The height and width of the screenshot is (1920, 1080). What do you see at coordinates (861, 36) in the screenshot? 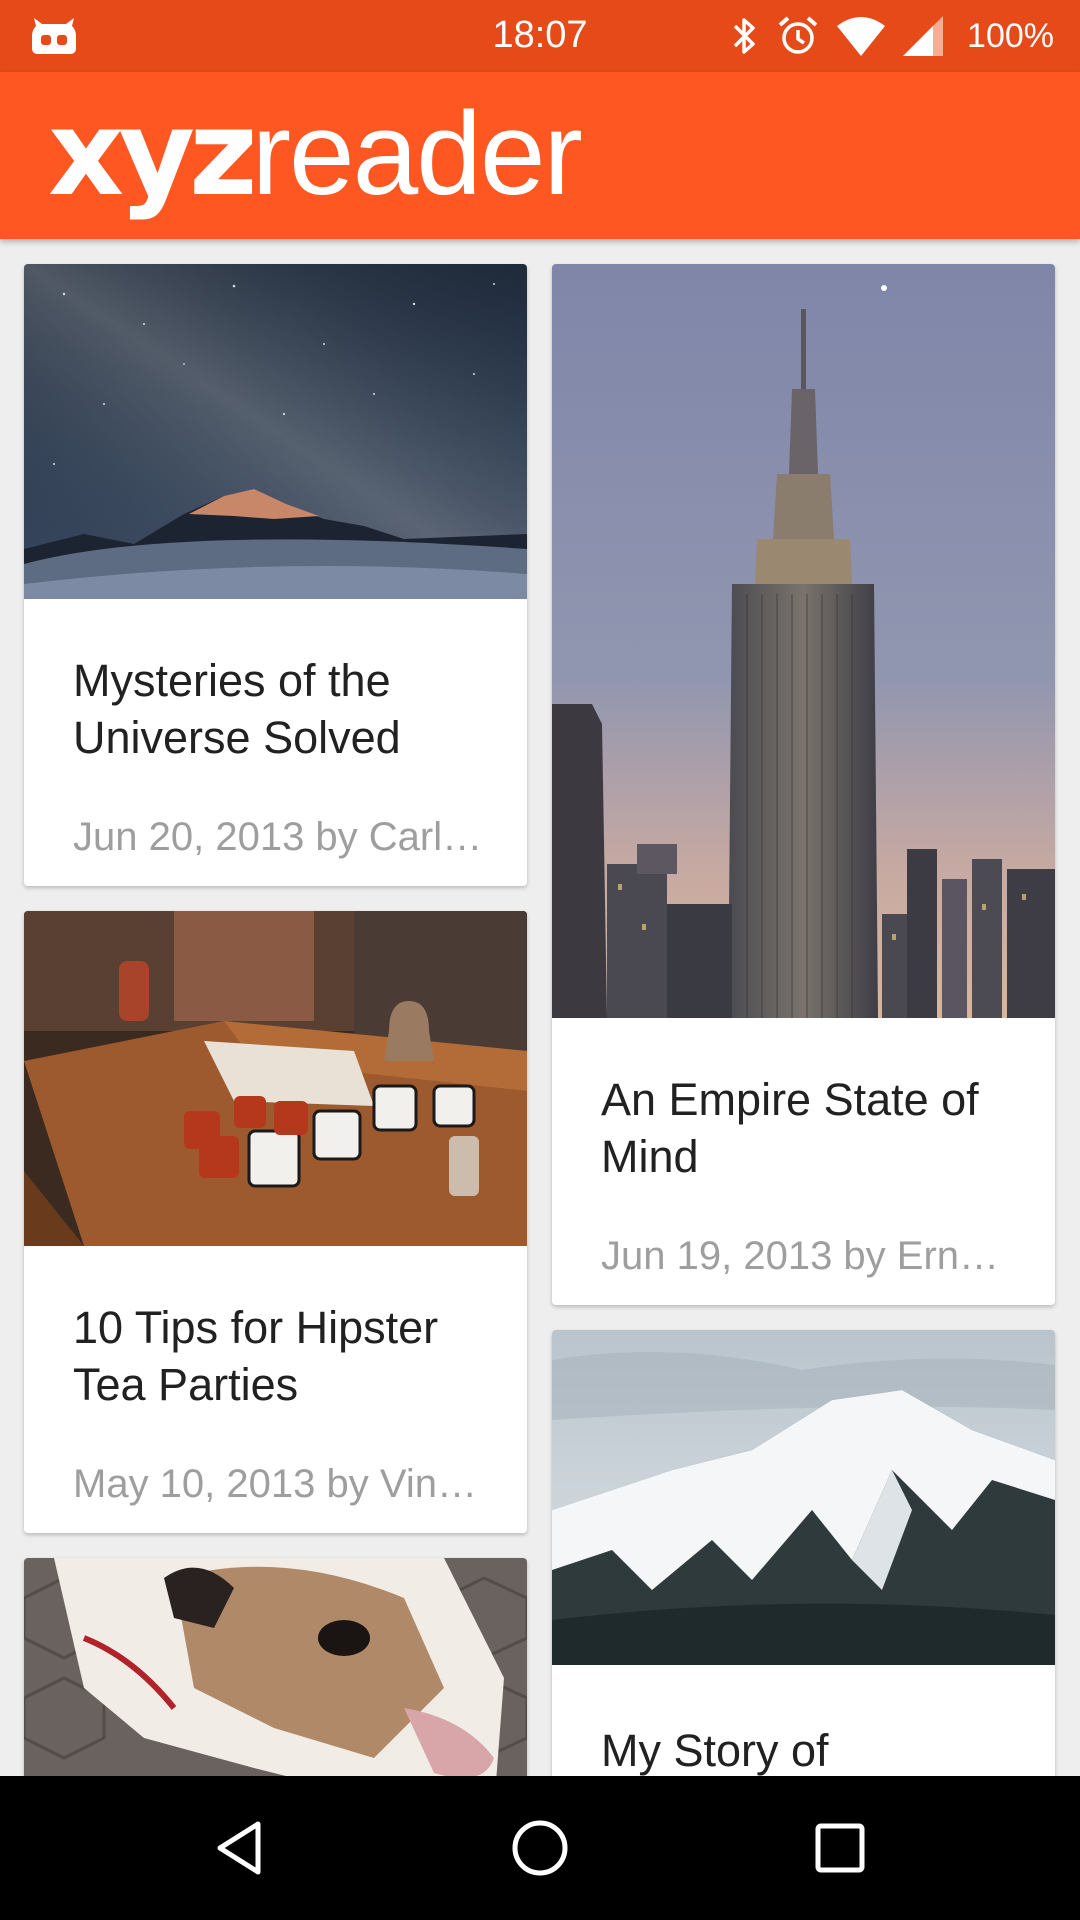
I see `wifi-icon` at bounding box center [861, 36].